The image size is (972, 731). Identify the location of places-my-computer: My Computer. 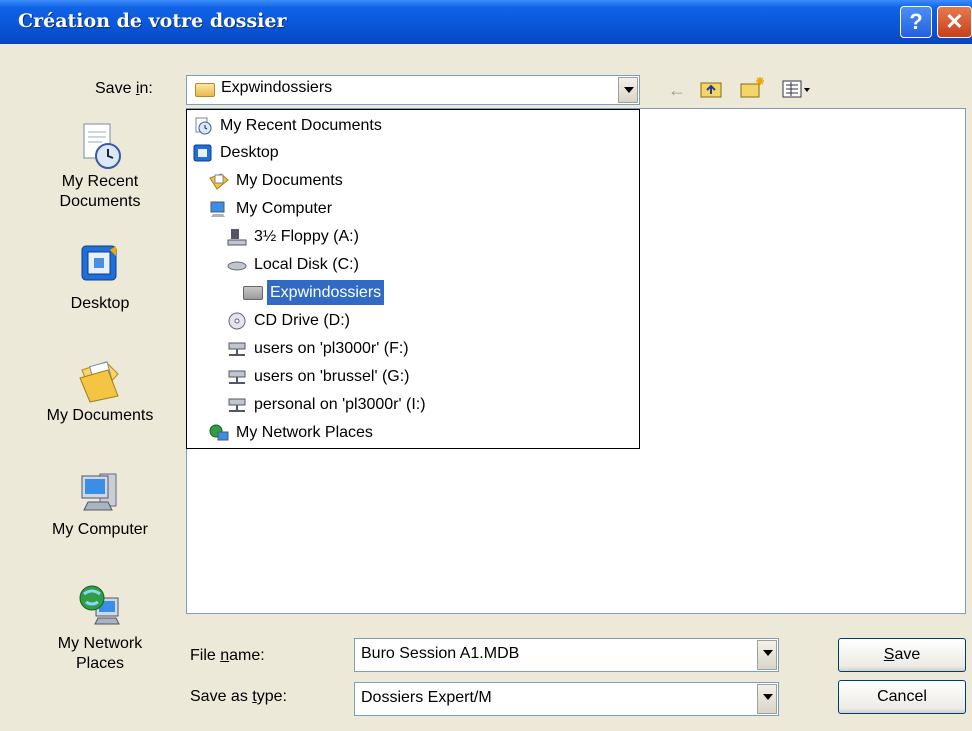
(100, 505).